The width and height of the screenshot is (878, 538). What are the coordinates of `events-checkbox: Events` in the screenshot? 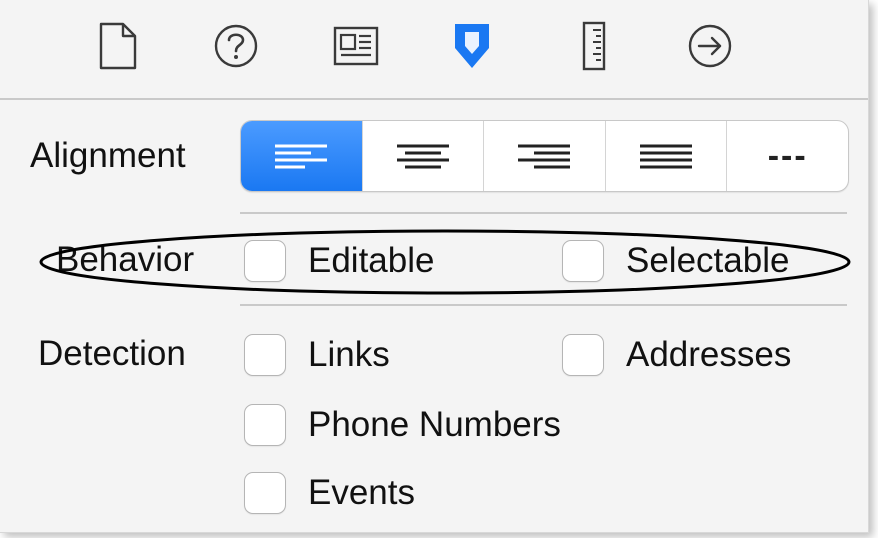 It's located at (329, 493).